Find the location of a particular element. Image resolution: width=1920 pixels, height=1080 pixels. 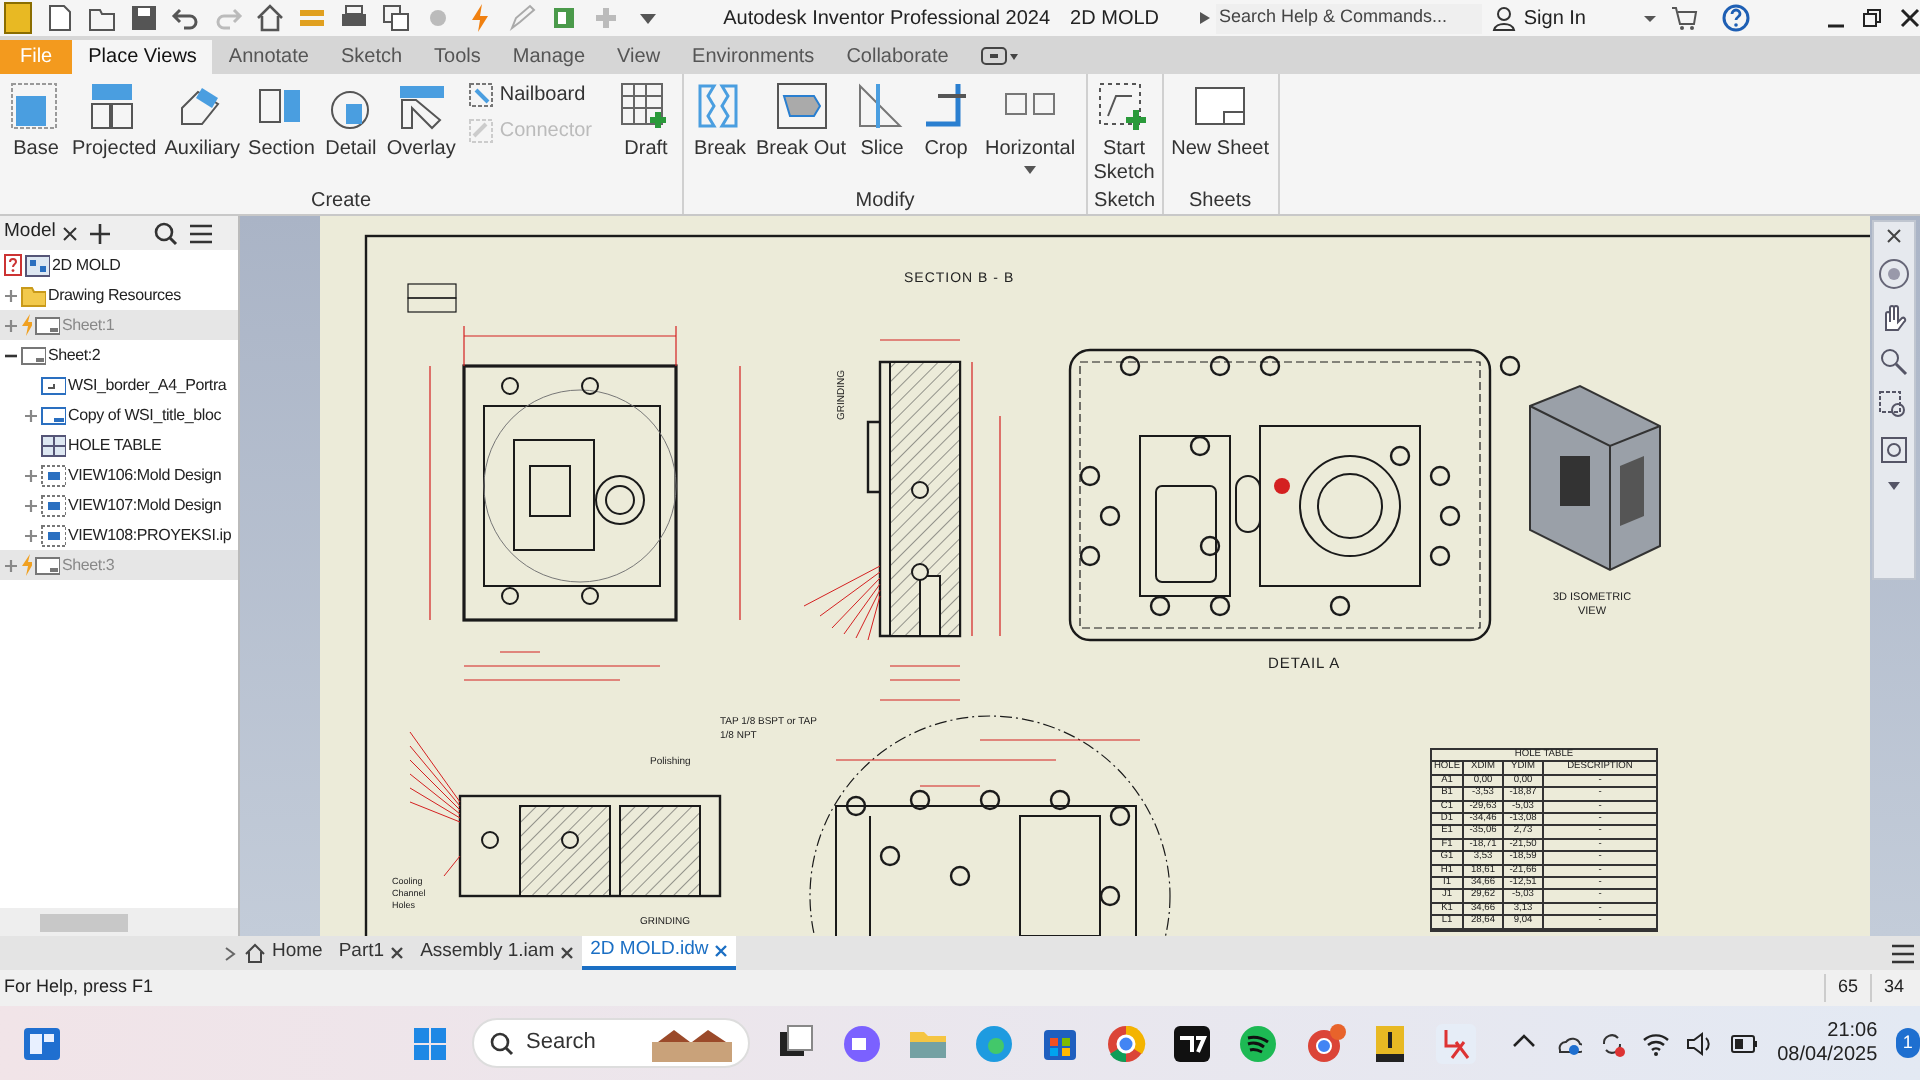

lightning-icon is located at coordinates (26, 565).